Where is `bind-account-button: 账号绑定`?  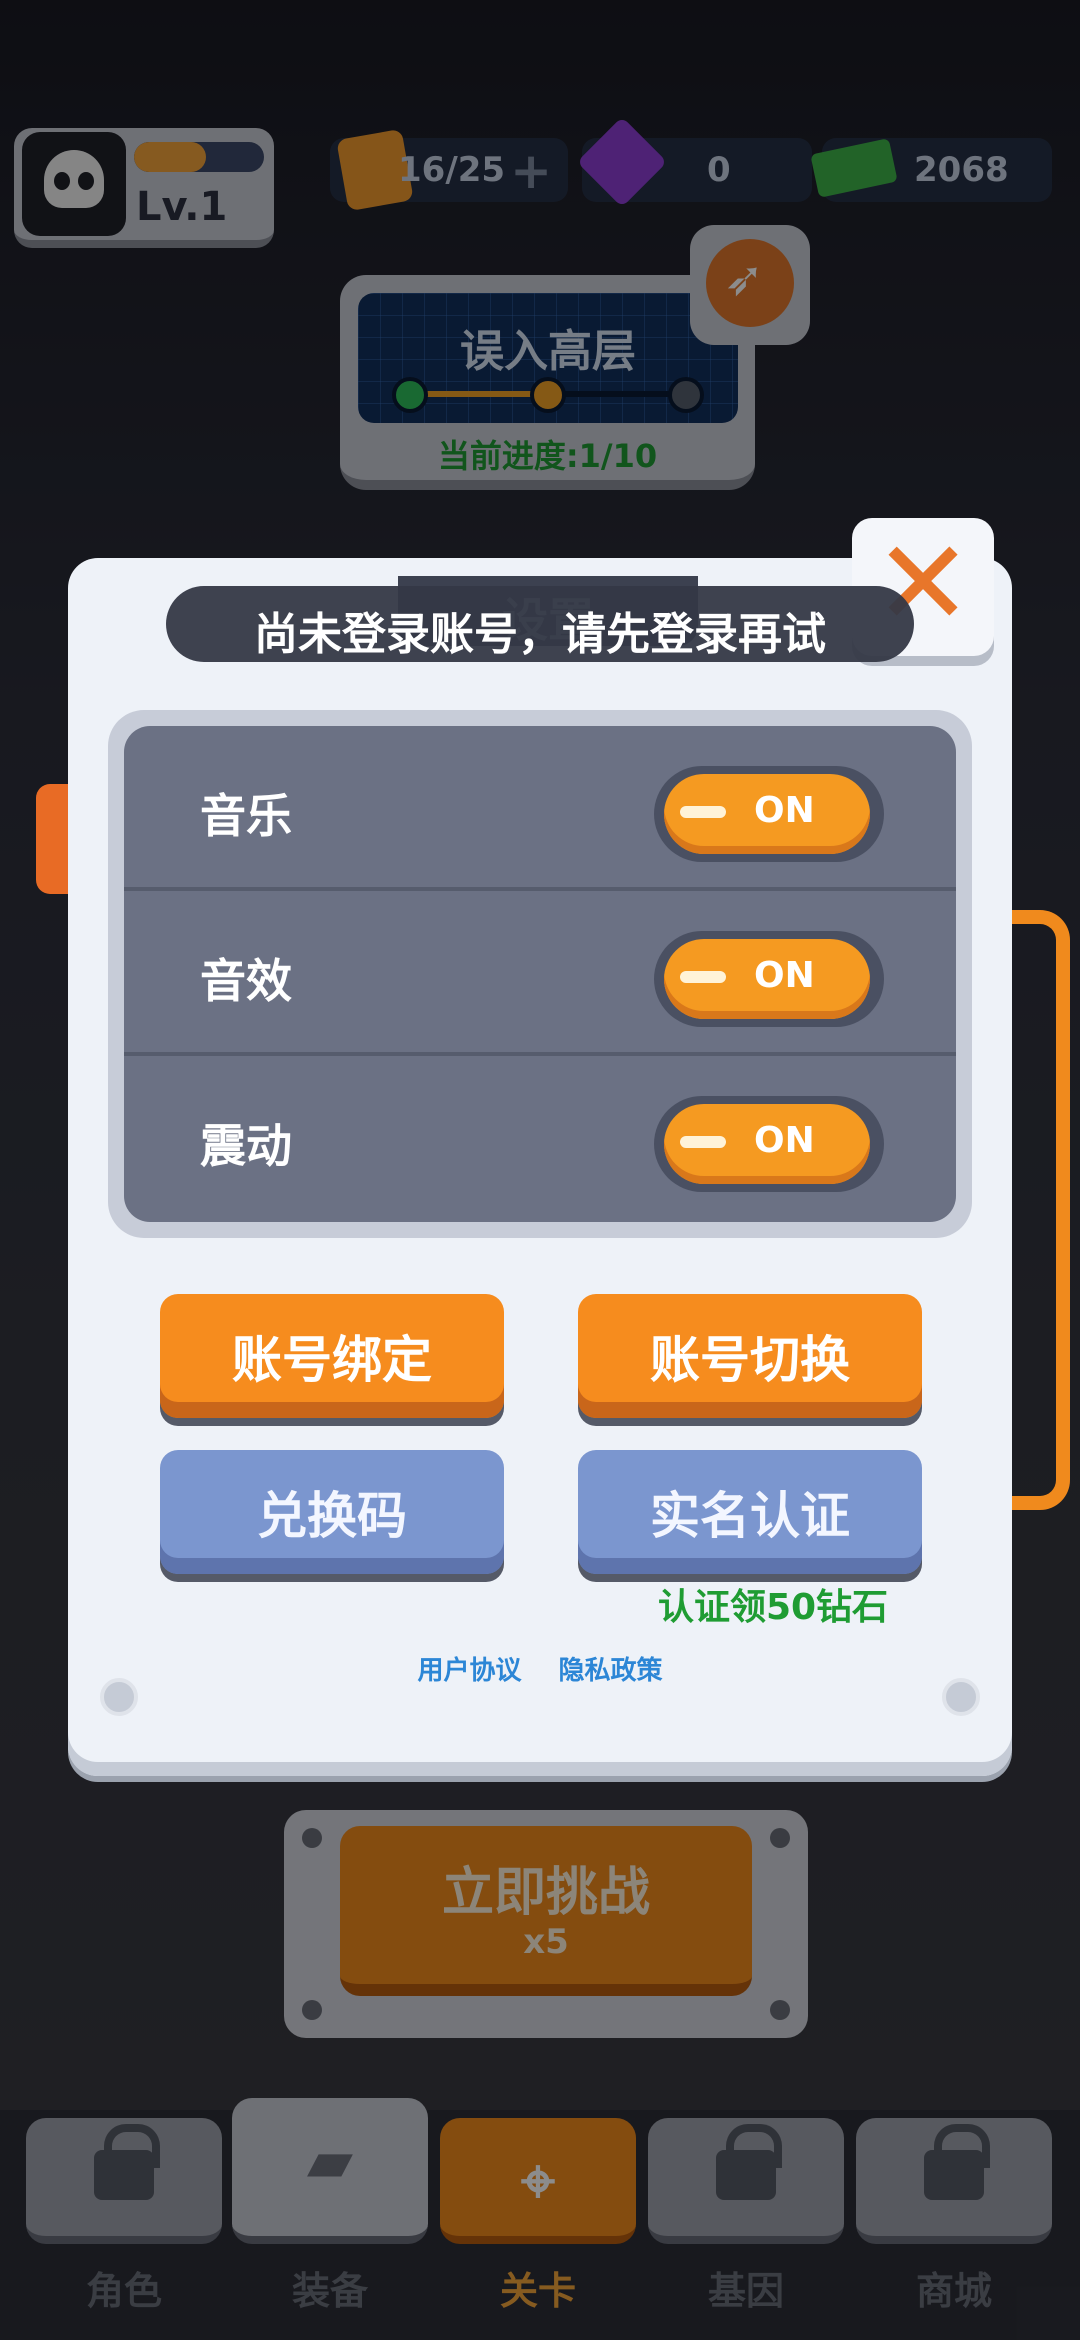
bind-account-button: 账号绑定 is located at coordinates (332, 1356).